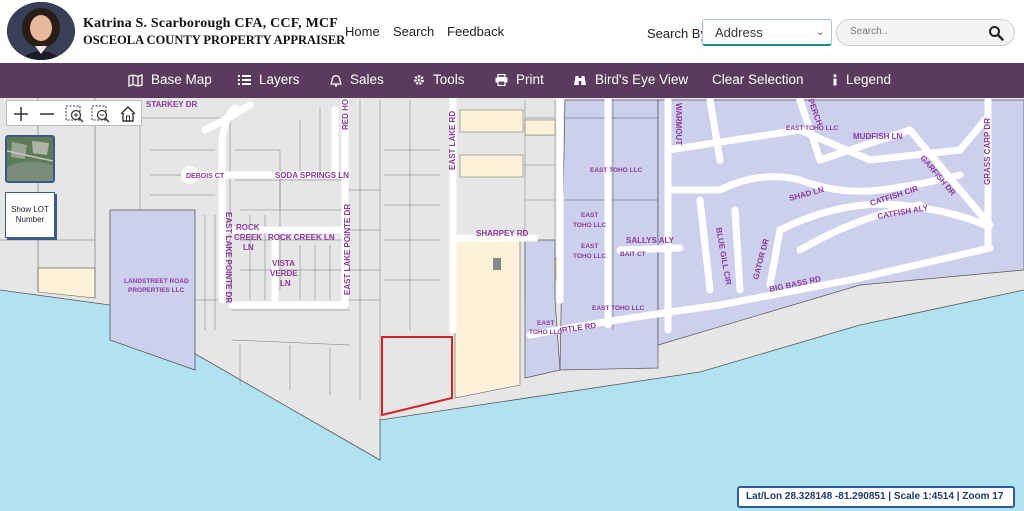 Image resolution: width=1024 pixels, height=511 pixels. What do you see at coordinates (650, 240) in the screenshot?
I see `street-label: SALLYS ALY` at bounding box center [650, 240].